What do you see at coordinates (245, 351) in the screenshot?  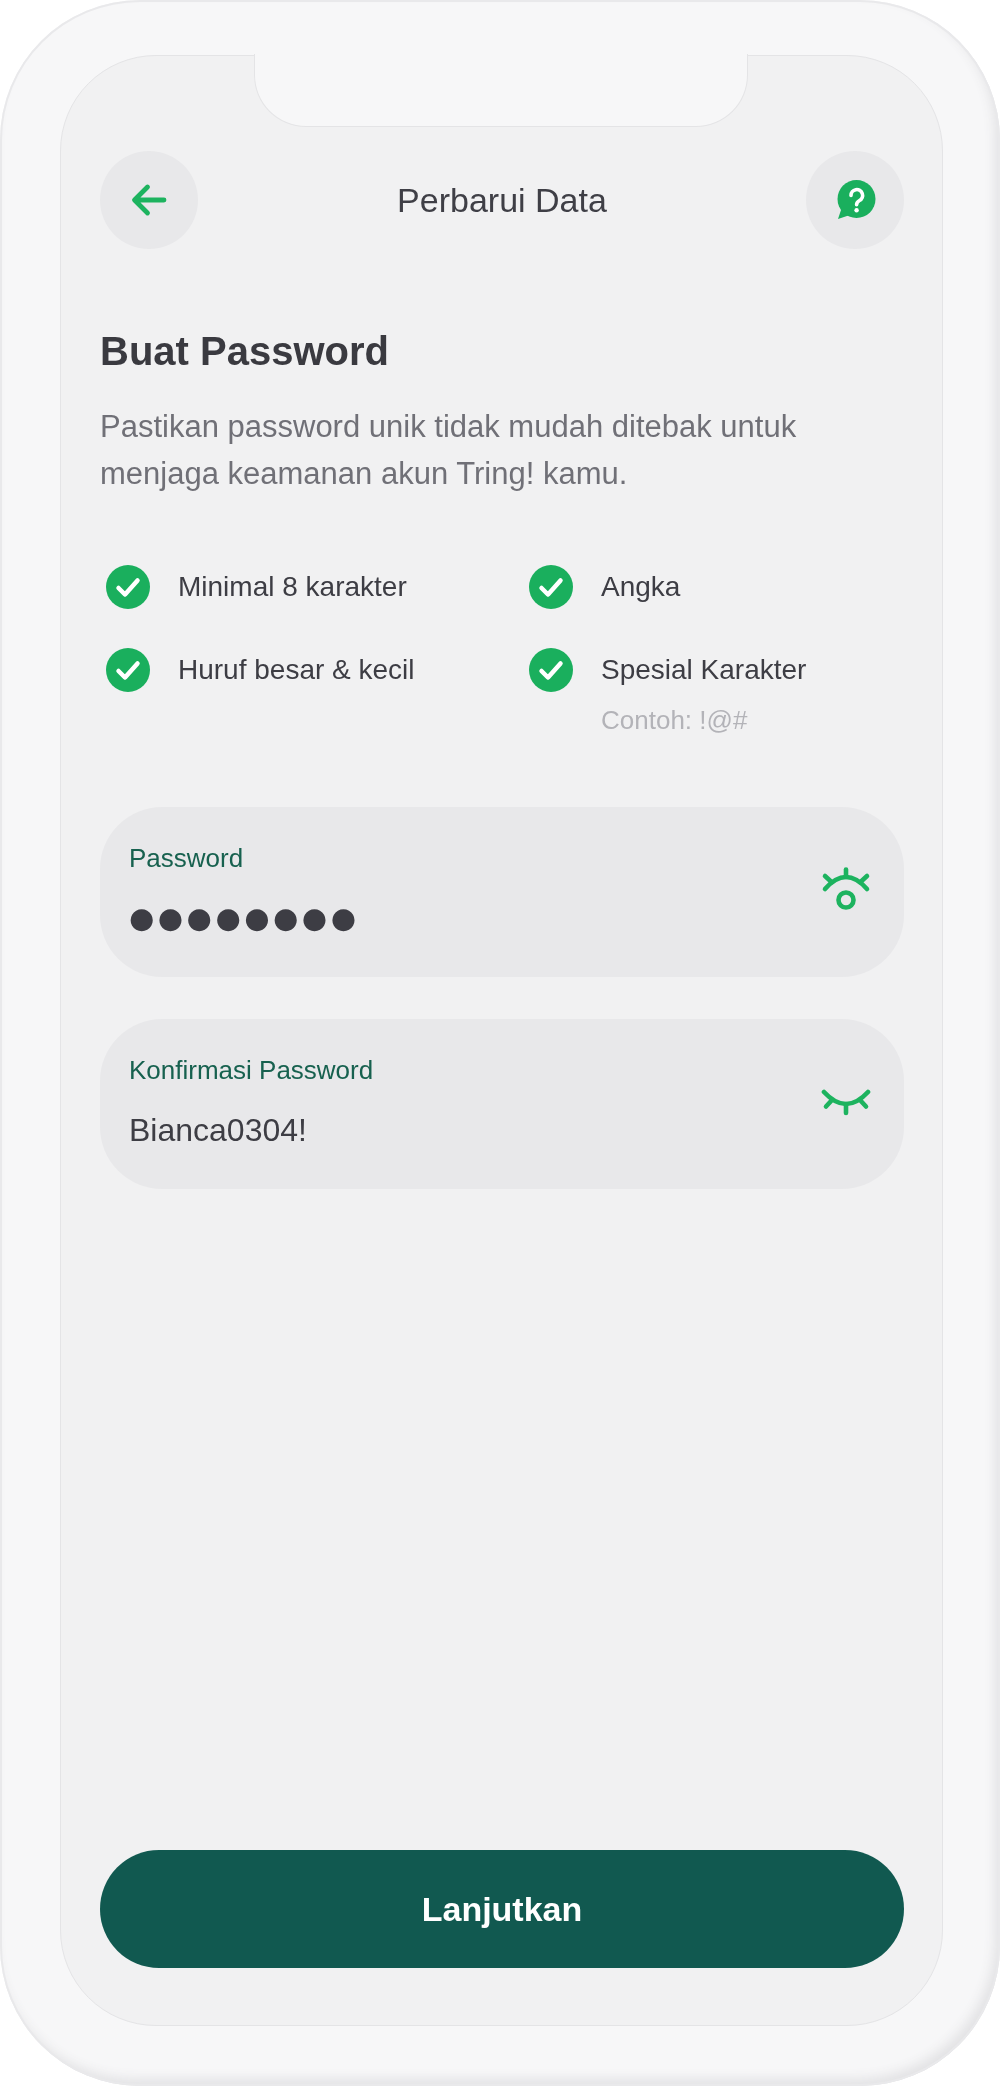 I see `page-heading: Buat Password` at bounding box center [245, 351].